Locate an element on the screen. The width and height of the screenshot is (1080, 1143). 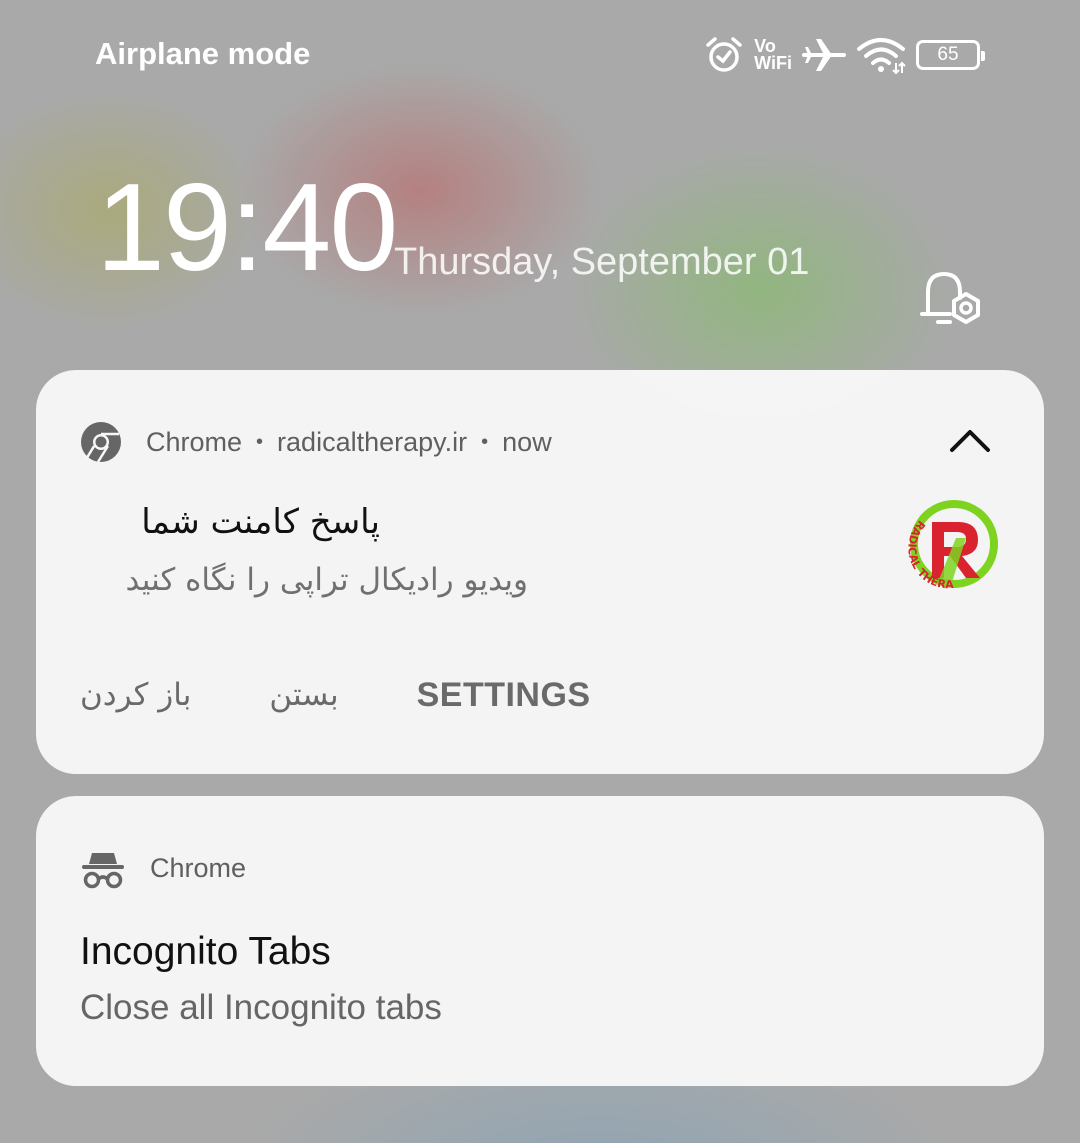
status-icons: Vo WiFi 65 is located at coordinates (844, 55).